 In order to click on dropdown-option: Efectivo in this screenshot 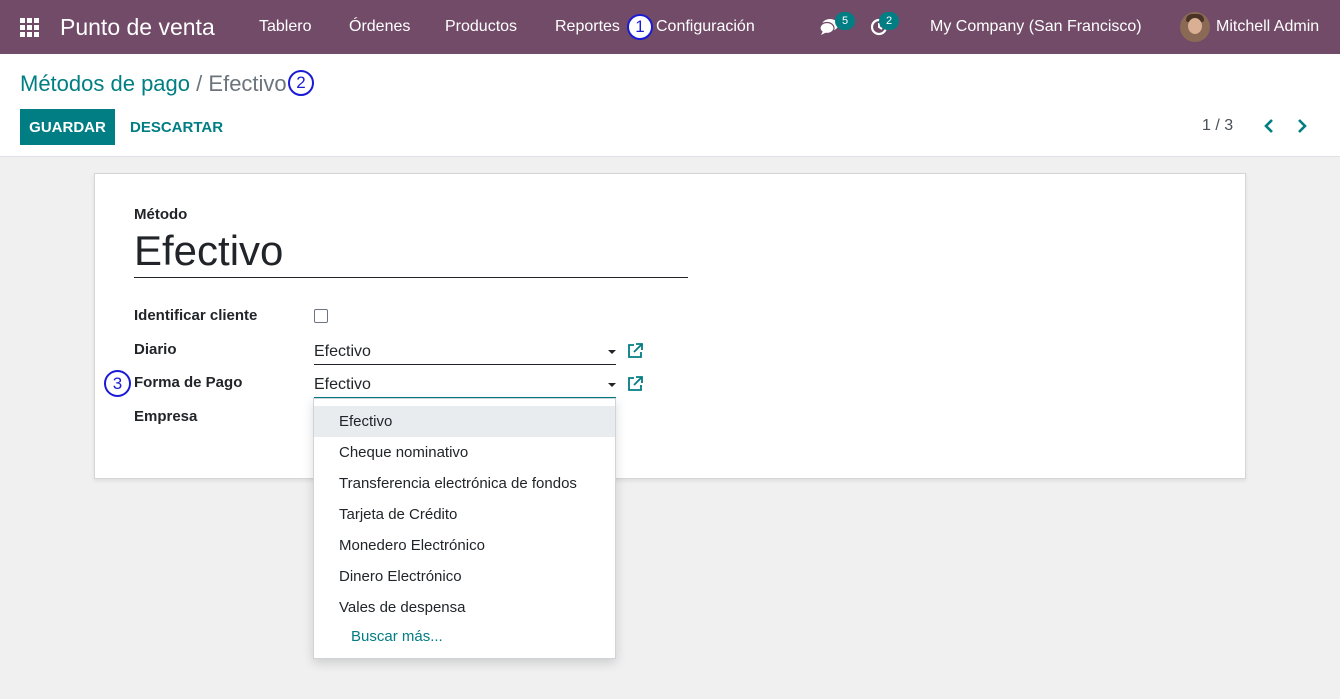, I will do `click(464, 421)`.